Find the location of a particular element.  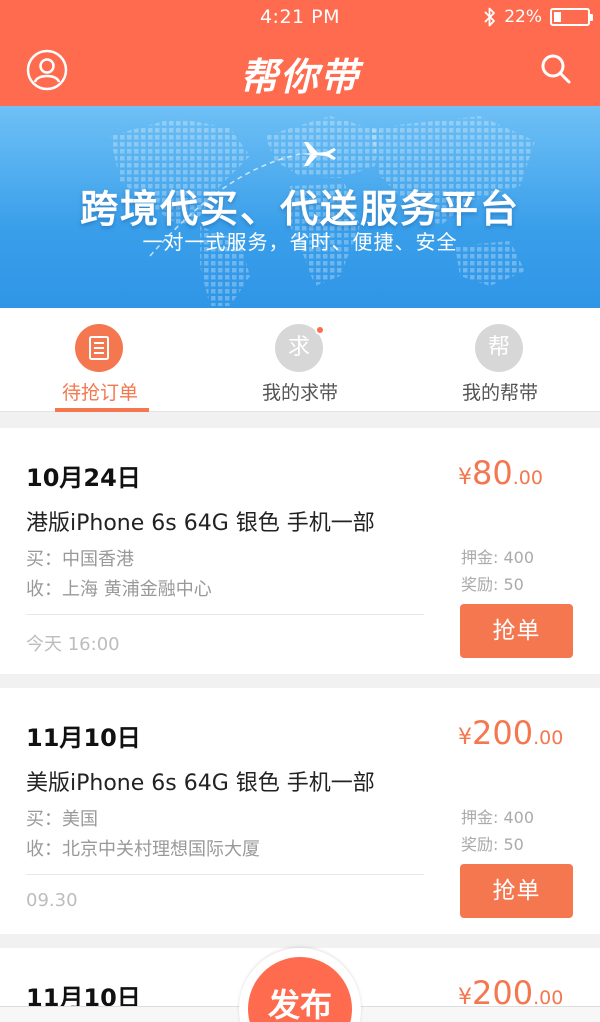

order-price: ¥200.00 is located at coordinates (511, 733).